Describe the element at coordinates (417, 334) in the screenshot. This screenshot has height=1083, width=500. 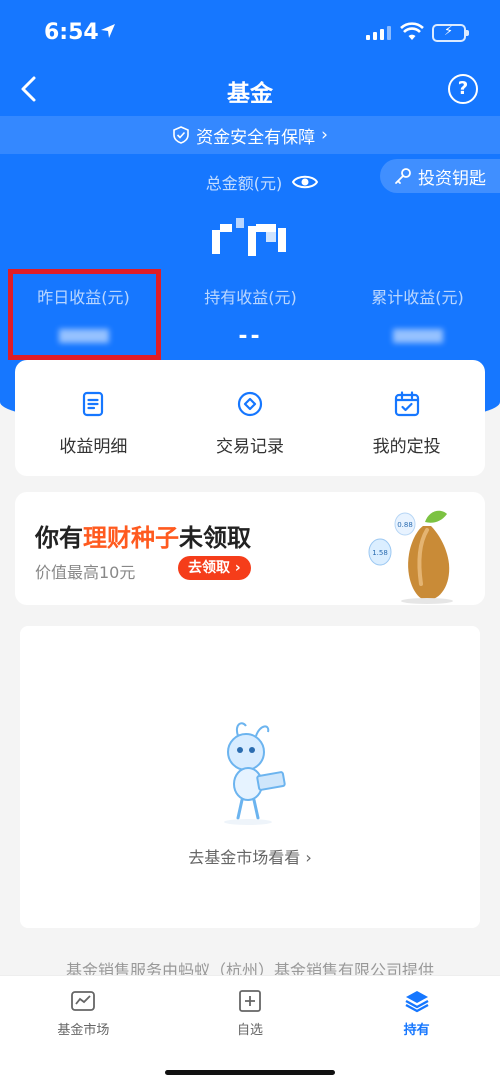
I see `stat-value-masked` at that location.